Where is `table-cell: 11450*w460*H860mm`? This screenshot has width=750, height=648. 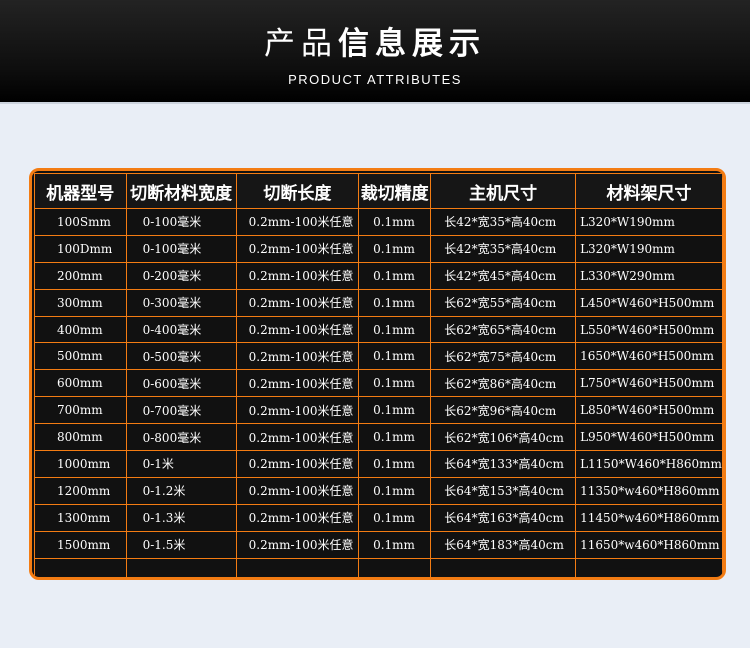 table-cell: 11450*w460*H860mm is located at coordinates (649, 517).